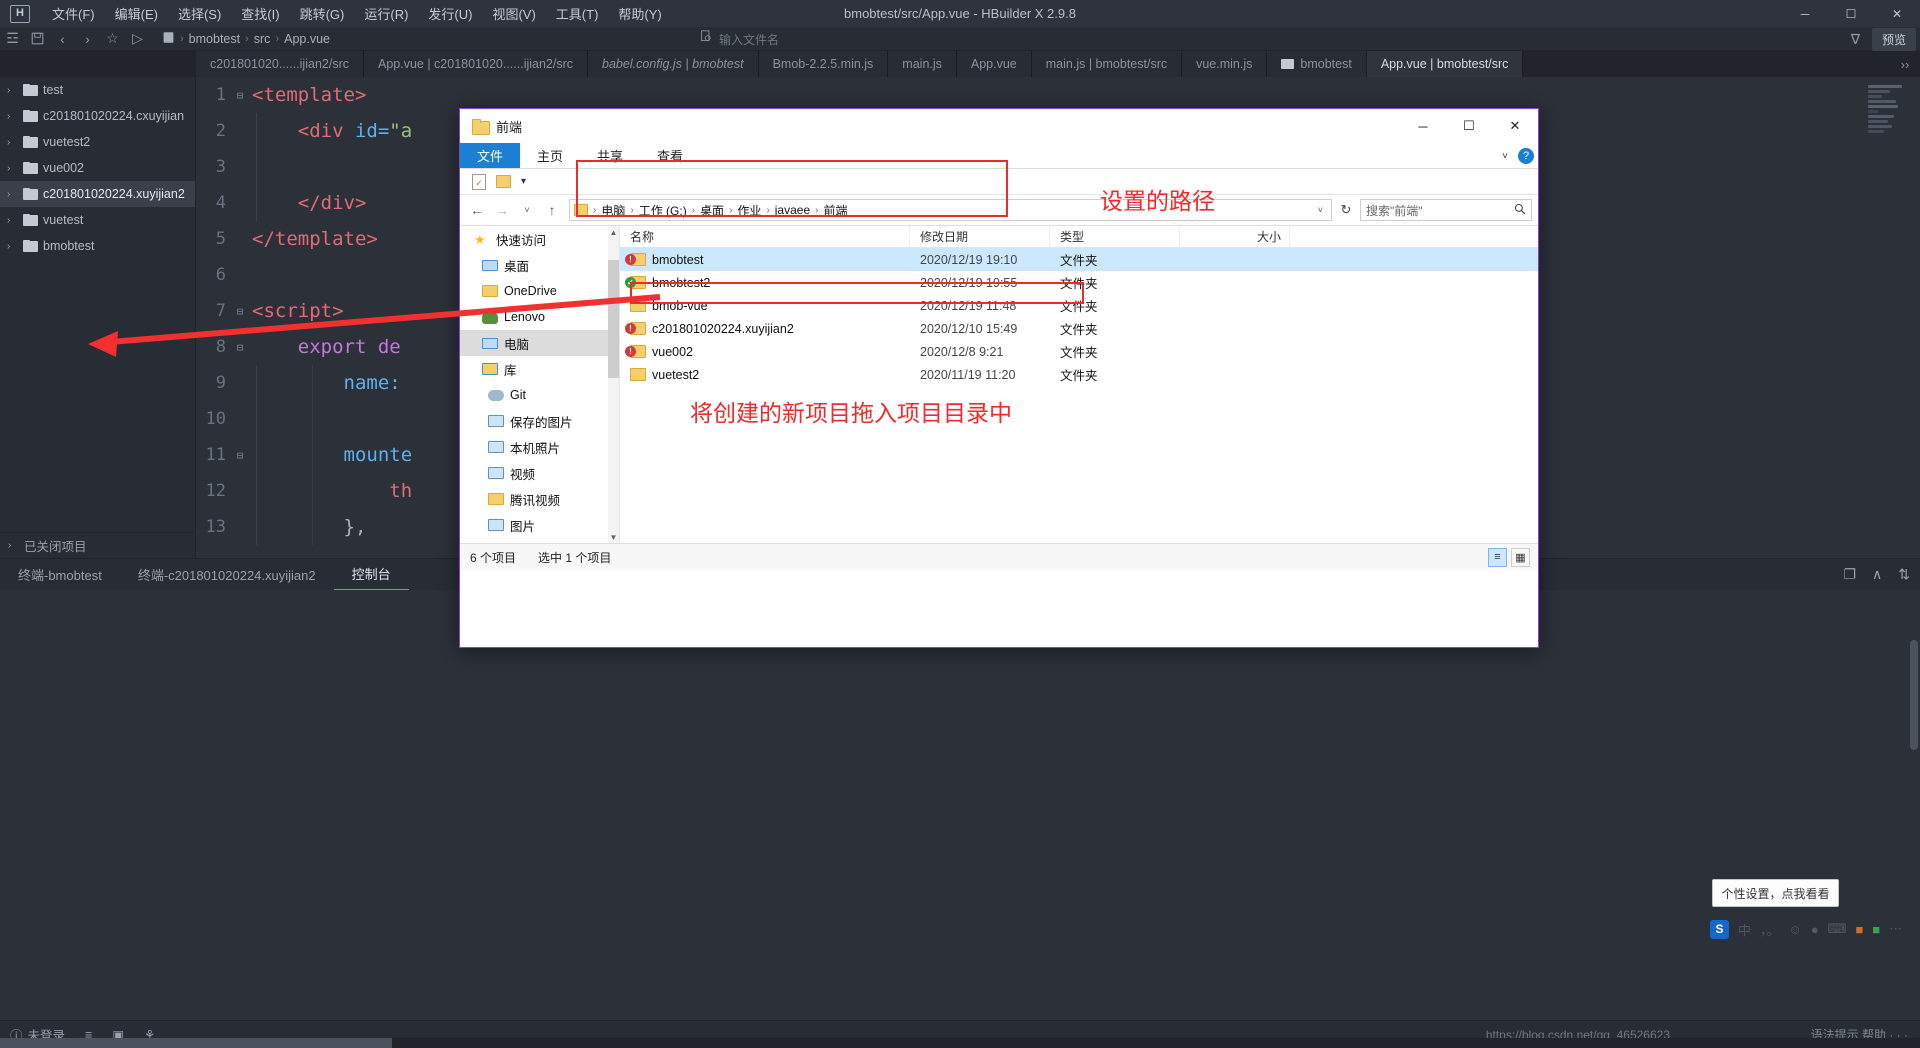 The height and width of the screenshot is (1048, 1920). Describe the element at coordinates (97, 220) in the screenshot. I see `tree-item-vuetest: › vuetest` at that location.